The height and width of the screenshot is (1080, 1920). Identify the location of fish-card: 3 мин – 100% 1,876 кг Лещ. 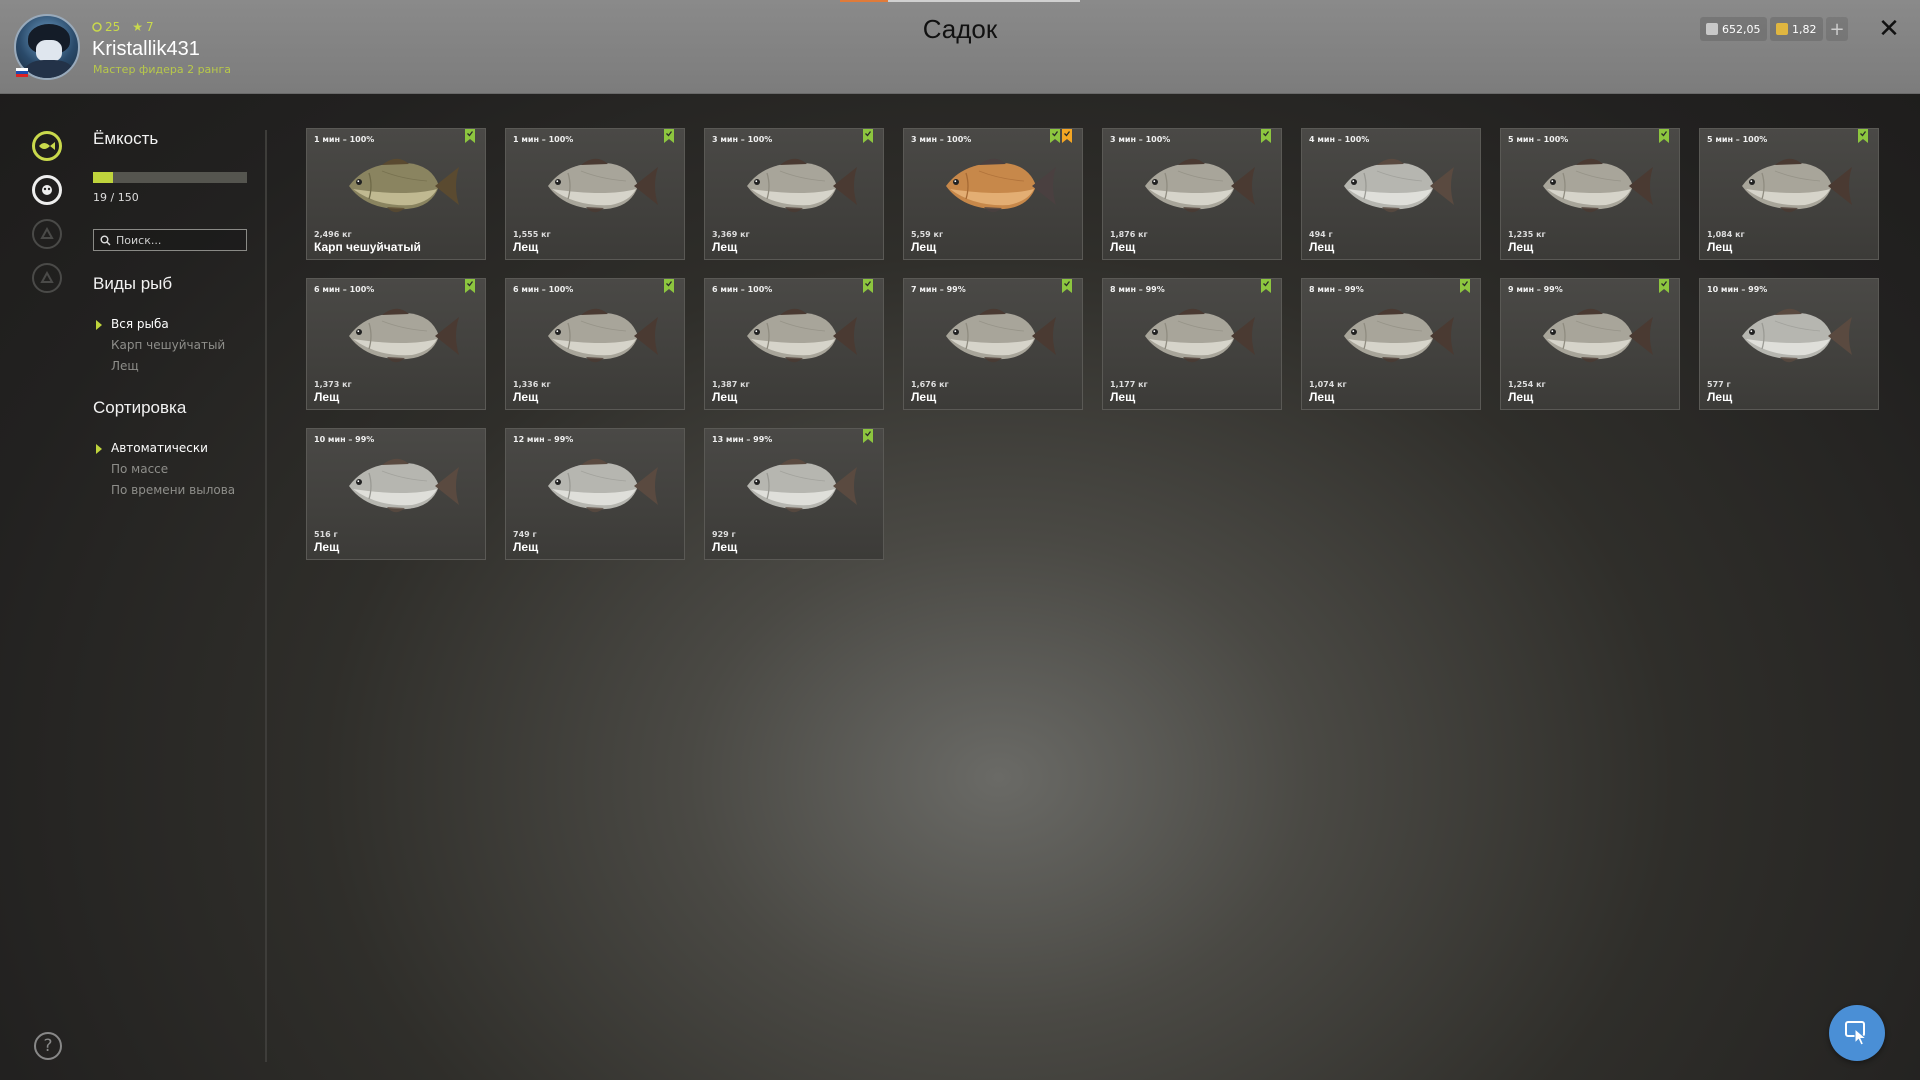
(1192, 194).